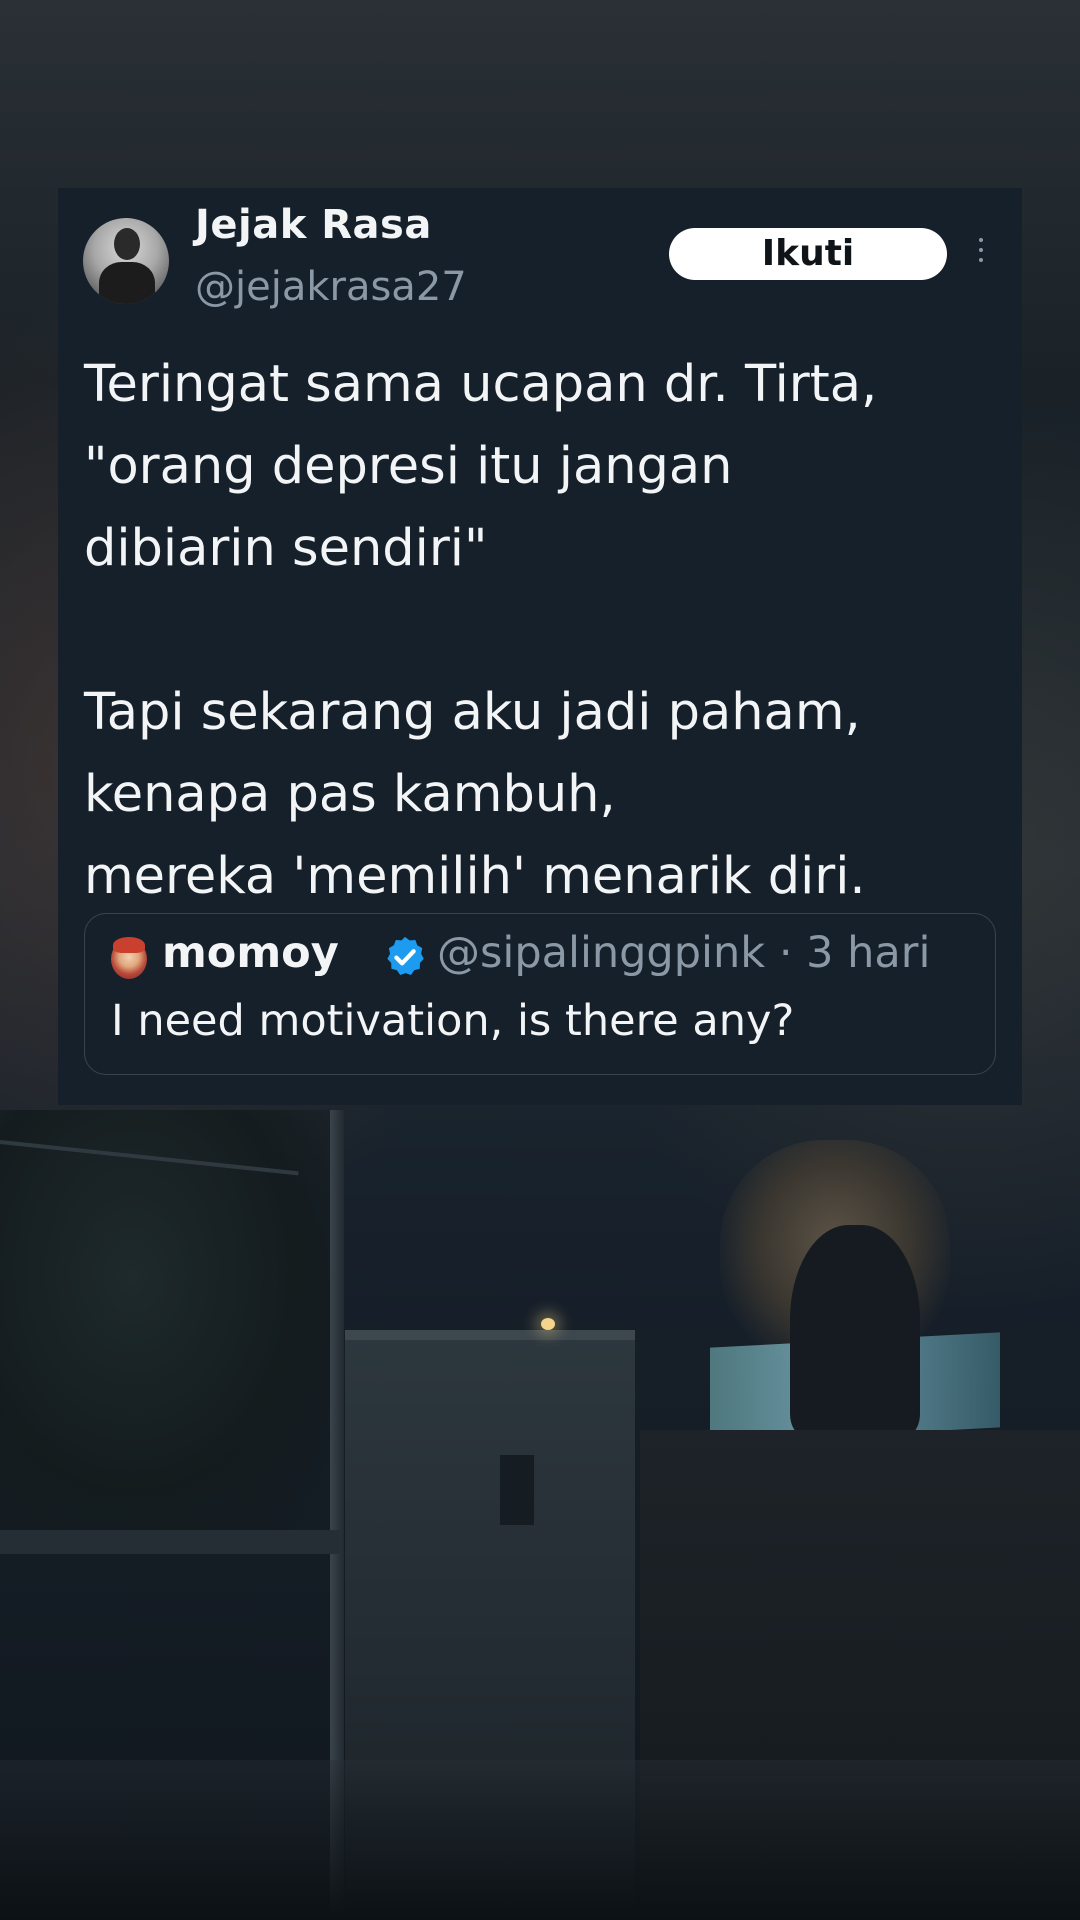 This screenshot has width=1080, height=1920. Describe the element at coordinates (250, 953) in the screenshot. I see `quoted-author-name: momoy` at that location.